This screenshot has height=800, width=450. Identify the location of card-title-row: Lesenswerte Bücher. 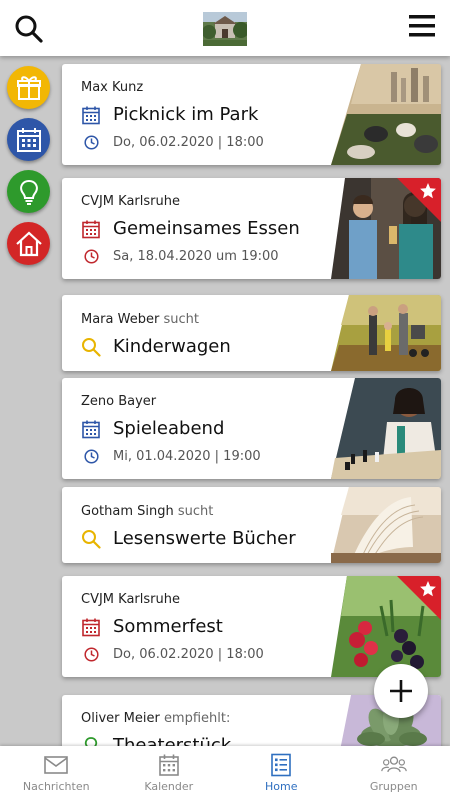
(188, 538).